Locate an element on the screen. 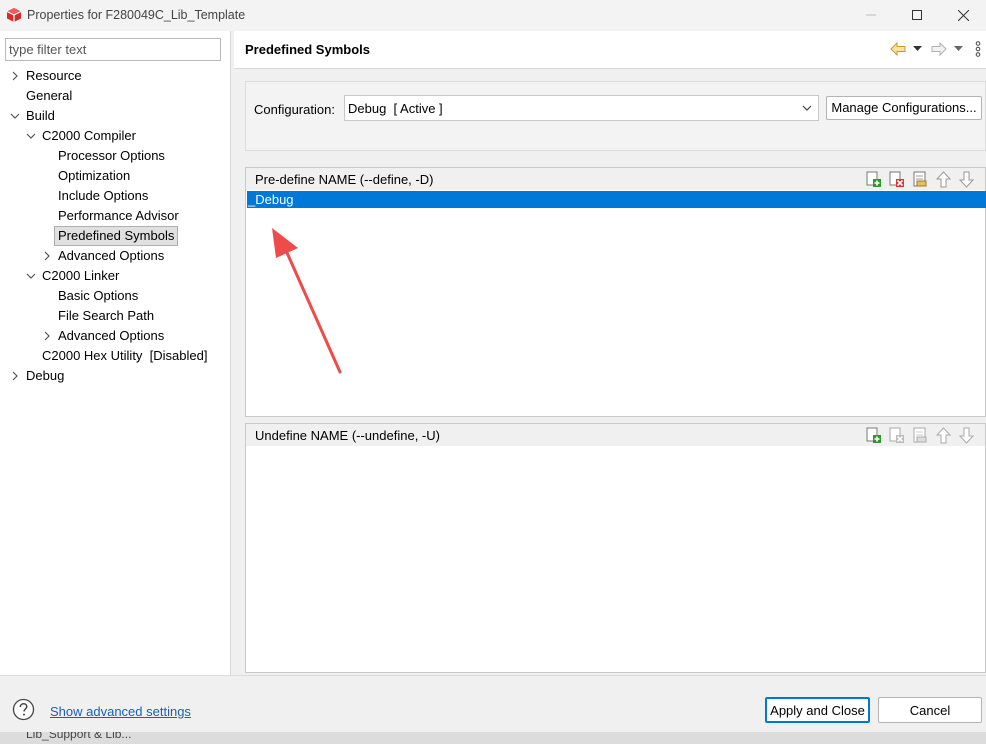 The height and width of the screenshot is (744, 986). vertical-dots-icon is located at coordinates (978, 49).